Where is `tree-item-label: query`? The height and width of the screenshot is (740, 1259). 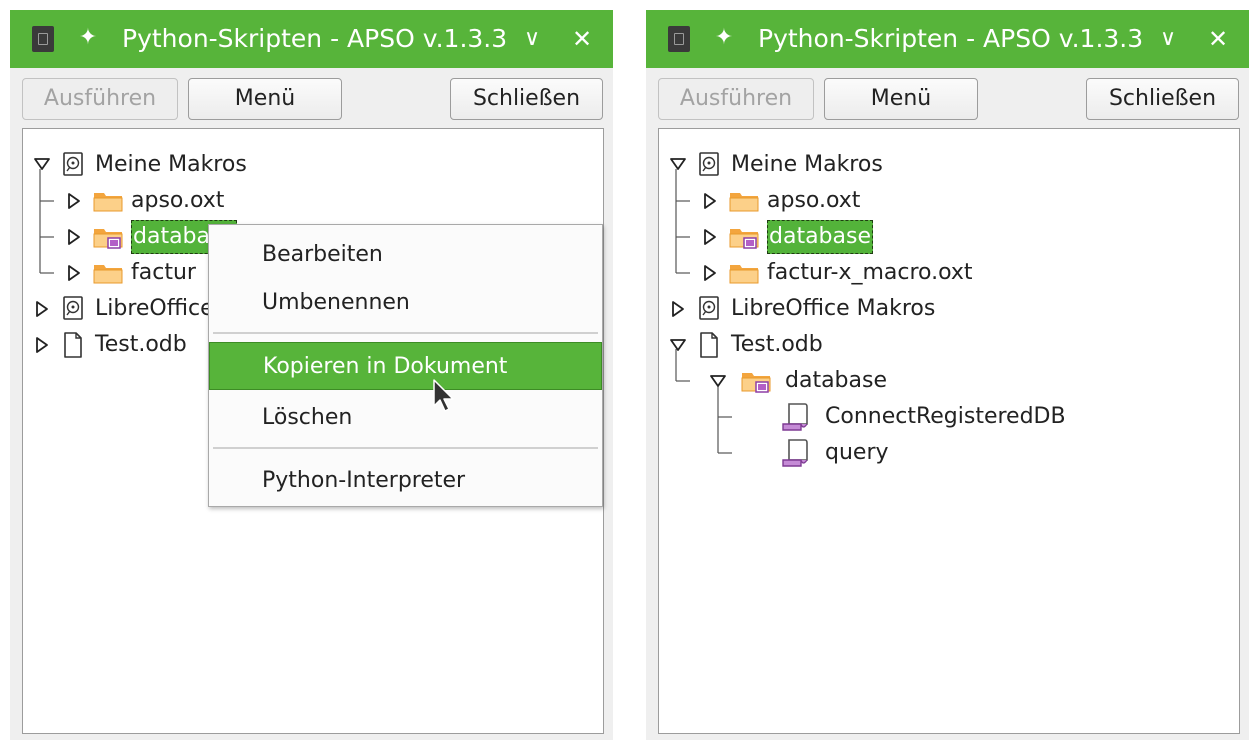 tree-item-label: query is located at coordinates (857, 452).